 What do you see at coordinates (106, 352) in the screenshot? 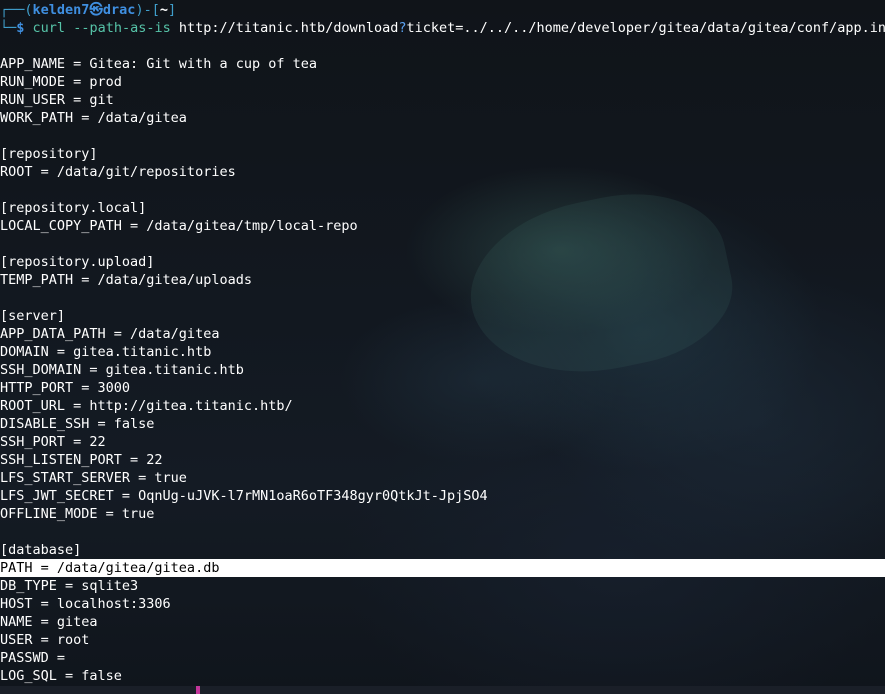
I see `output-line: DOMAIN = gitea.titanic.htb` at bounding box center [106, 352].